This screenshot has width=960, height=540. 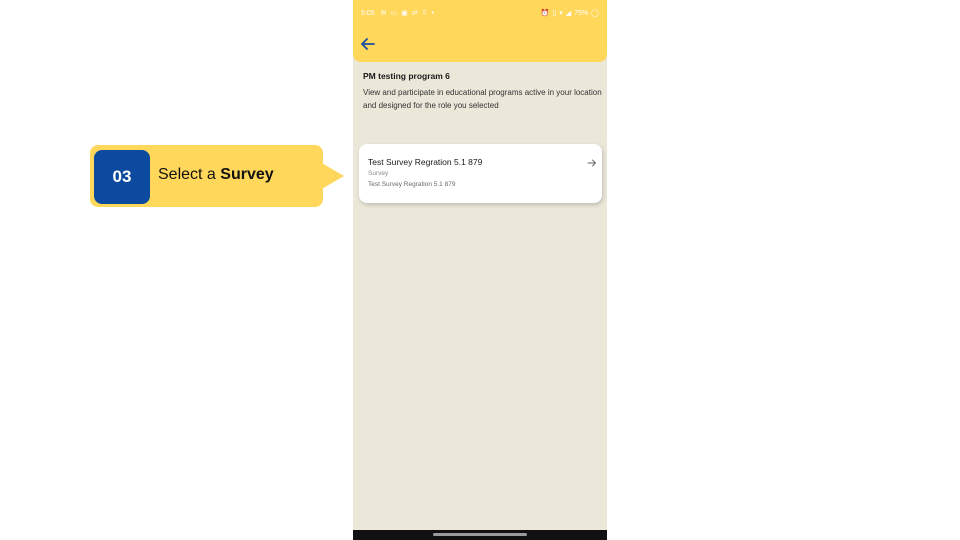 I want to click on arrow-right-icon, so click(x=591, y=163).